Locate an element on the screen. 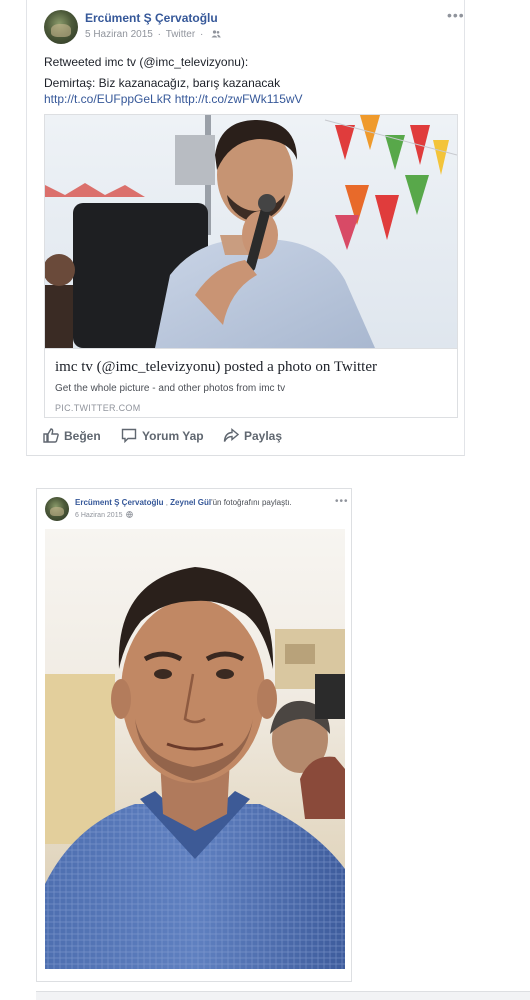  post-source: Twitter is located at coordinates (180, 34).